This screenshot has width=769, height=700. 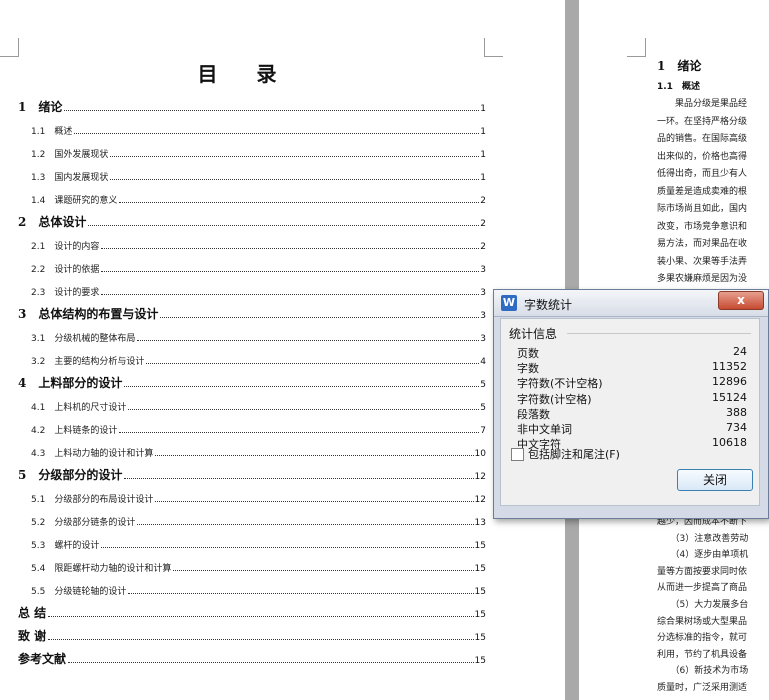 I want to click on toc-entry-label: 5.1 分级部分的布局设计设计, so click(x=92, y=500).